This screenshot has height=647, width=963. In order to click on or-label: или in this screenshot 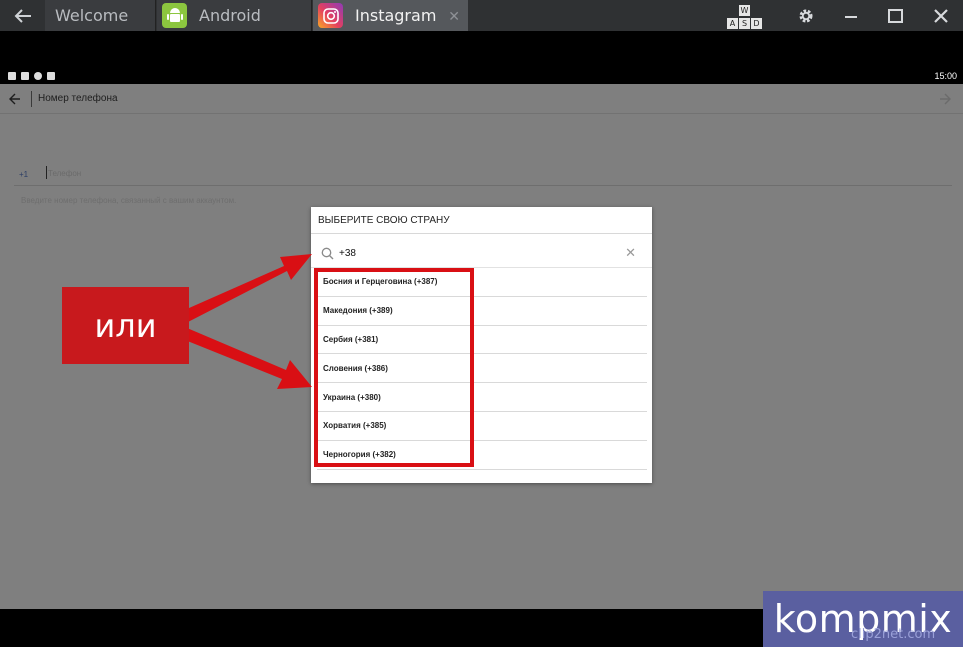, I will do `click(125, 325)`.